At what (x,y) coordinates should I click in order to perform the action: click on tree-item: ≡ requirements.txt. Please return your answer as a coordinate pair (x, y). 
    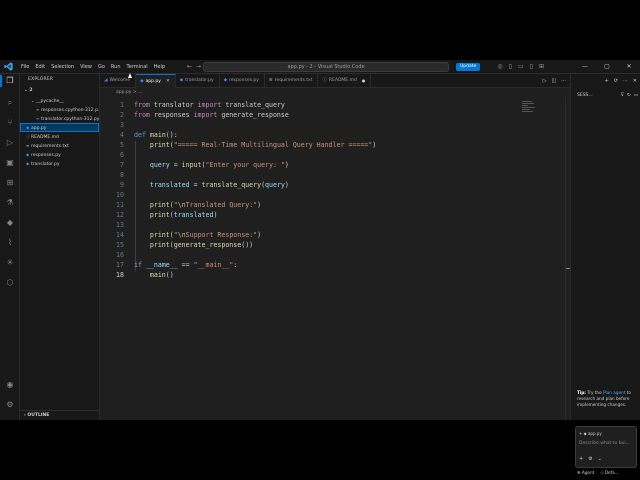
    Looking at the image, I should click on (59, 145).